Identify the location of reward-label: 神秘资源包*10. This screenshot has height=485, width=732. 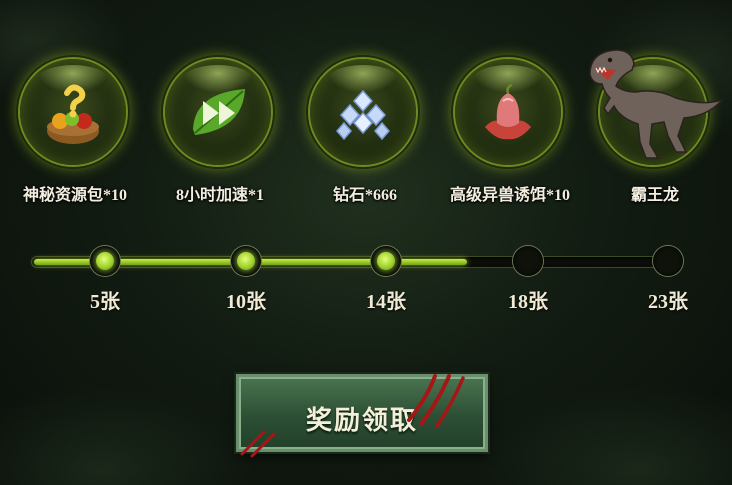
(74, 195).